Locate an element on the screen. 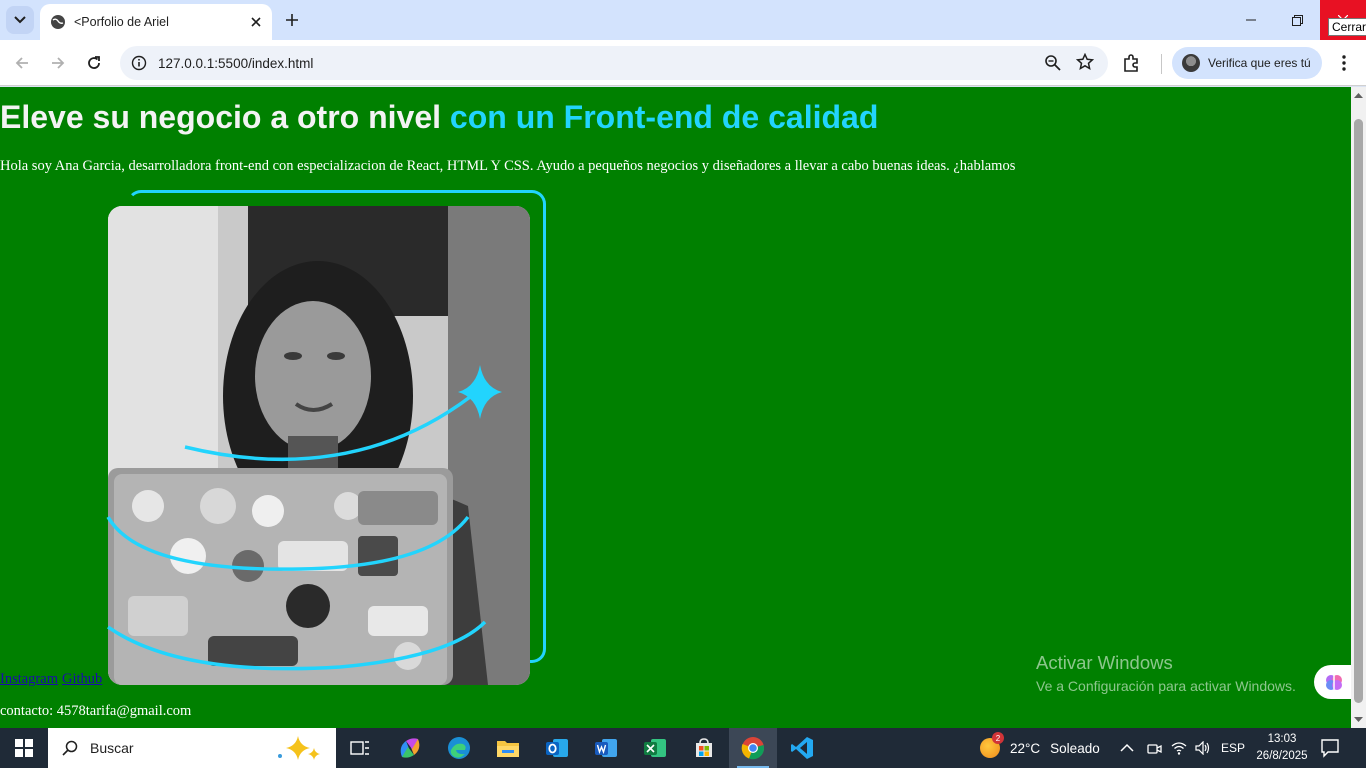 This screenshot has height=768, width=1366. copilot-icon is located at coordinates (410, 748).